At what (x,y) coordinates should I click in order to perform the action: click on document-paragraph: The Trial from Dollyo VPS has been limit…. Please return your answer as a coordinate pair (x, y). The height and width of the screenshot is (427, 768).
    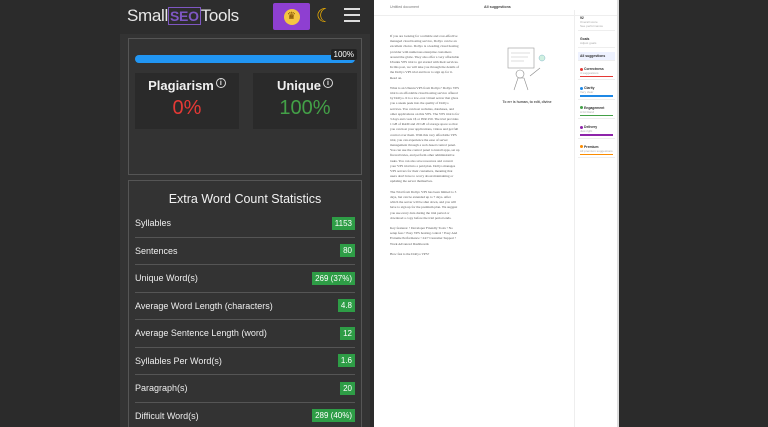
    Looking at the image, I should click on (424, 204).